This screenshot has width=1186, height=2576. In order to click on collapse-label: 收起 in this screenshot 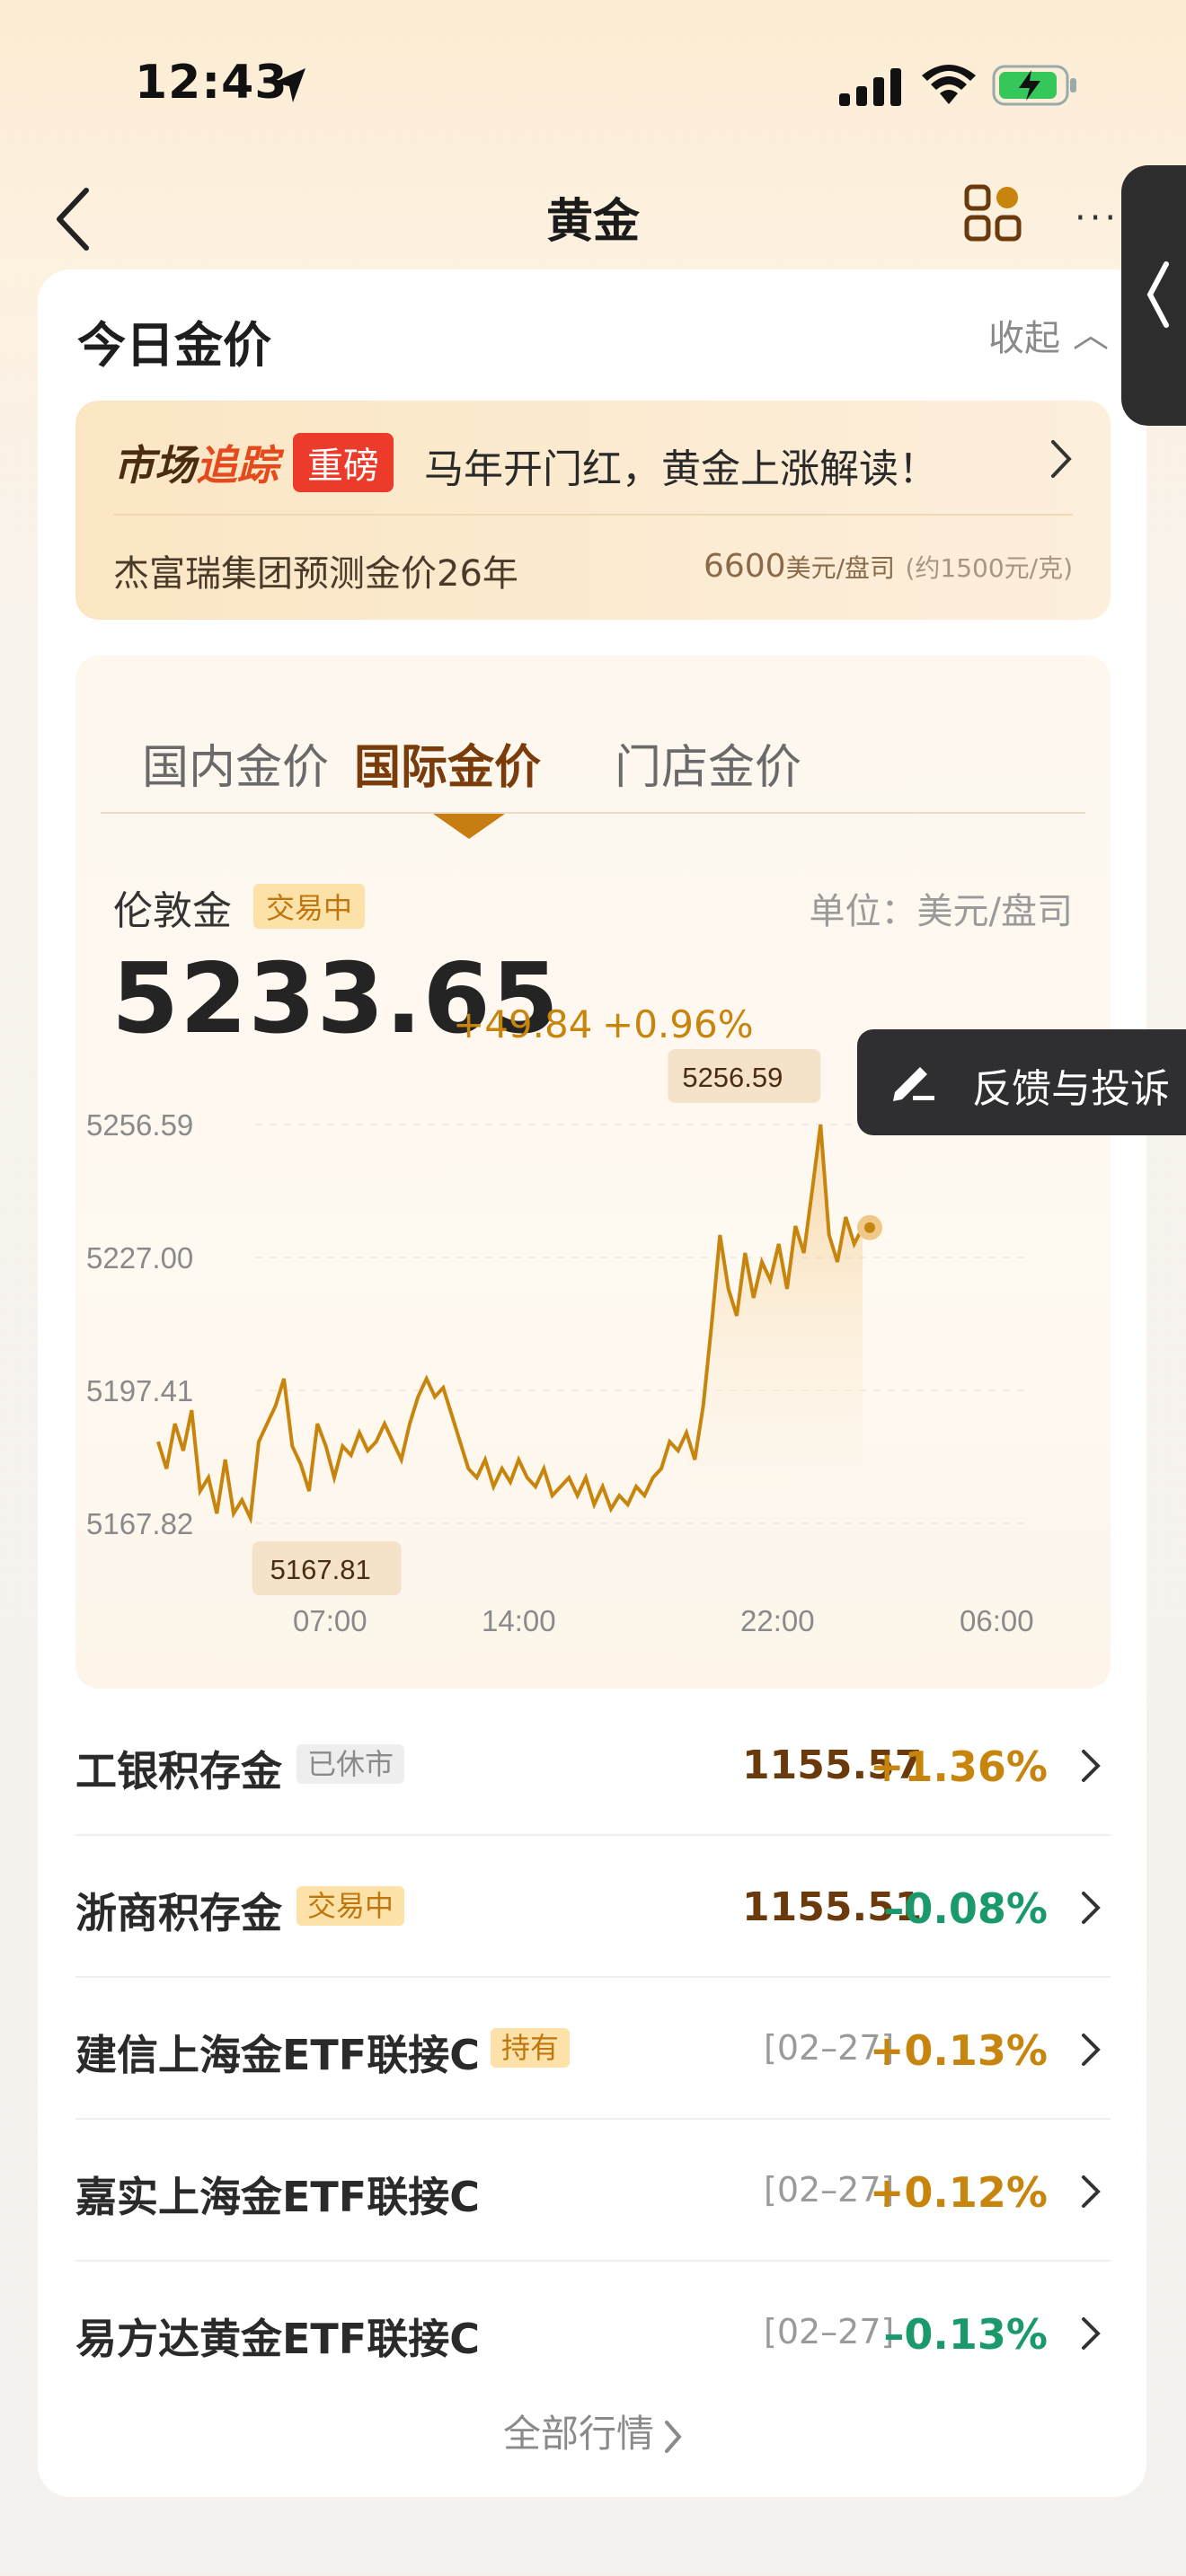, I will do `click(1024, 338)`.